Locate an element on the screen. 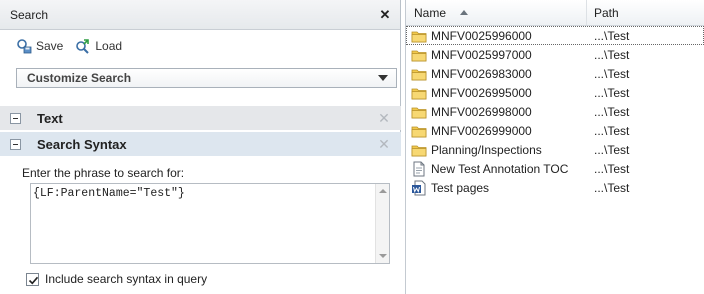 This screenshot has width=704, height=294. cell-name: Planning/Inspections is located at coordinates (496, 150).